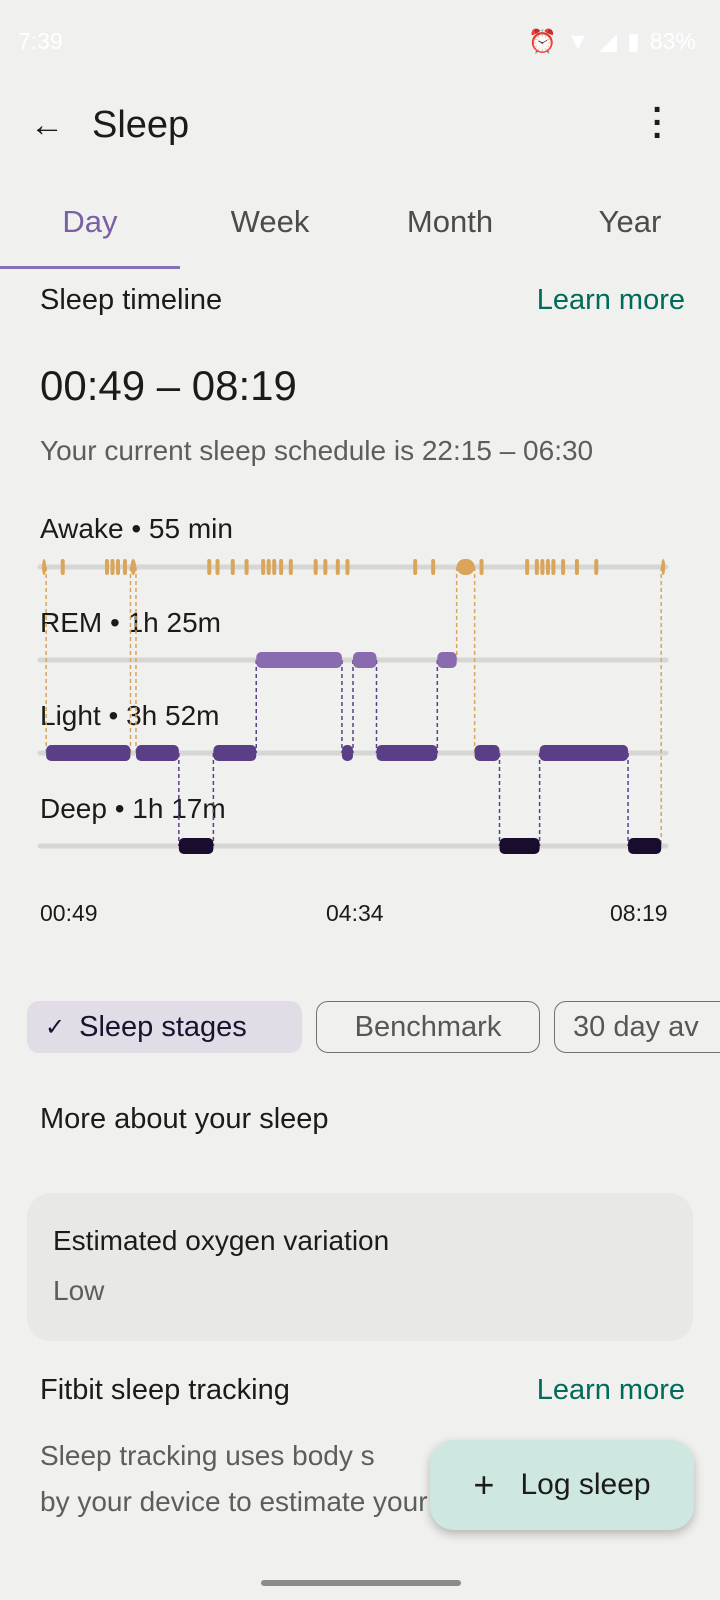  I want to click on card-value: Low, so click(79, 1290).